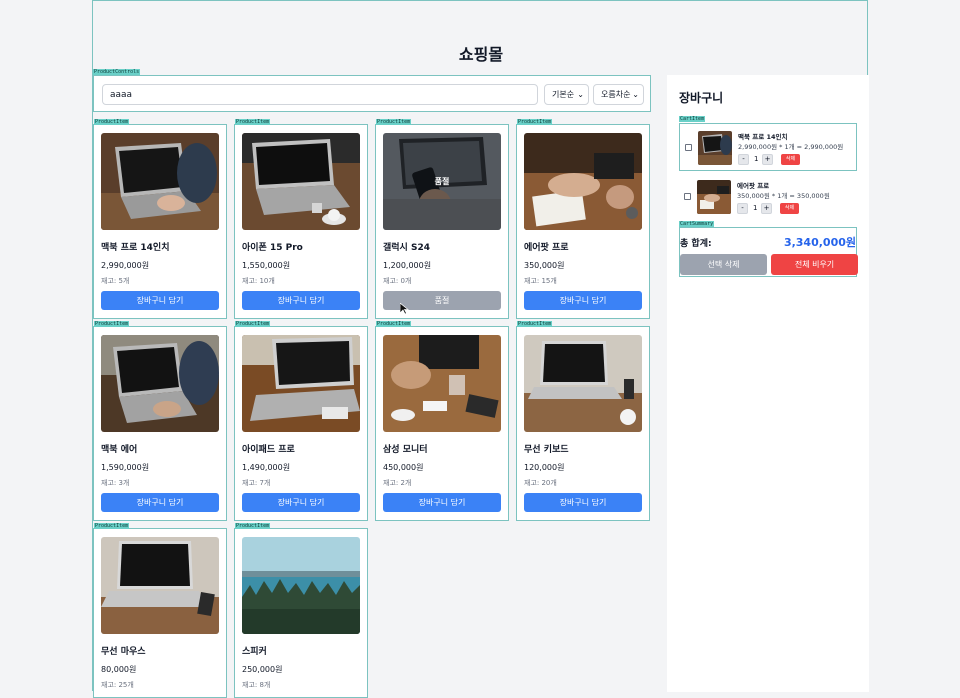  I want to click on product-card: ProductItem 스피커 250,000원 재고: 8개, so click(301, 610).